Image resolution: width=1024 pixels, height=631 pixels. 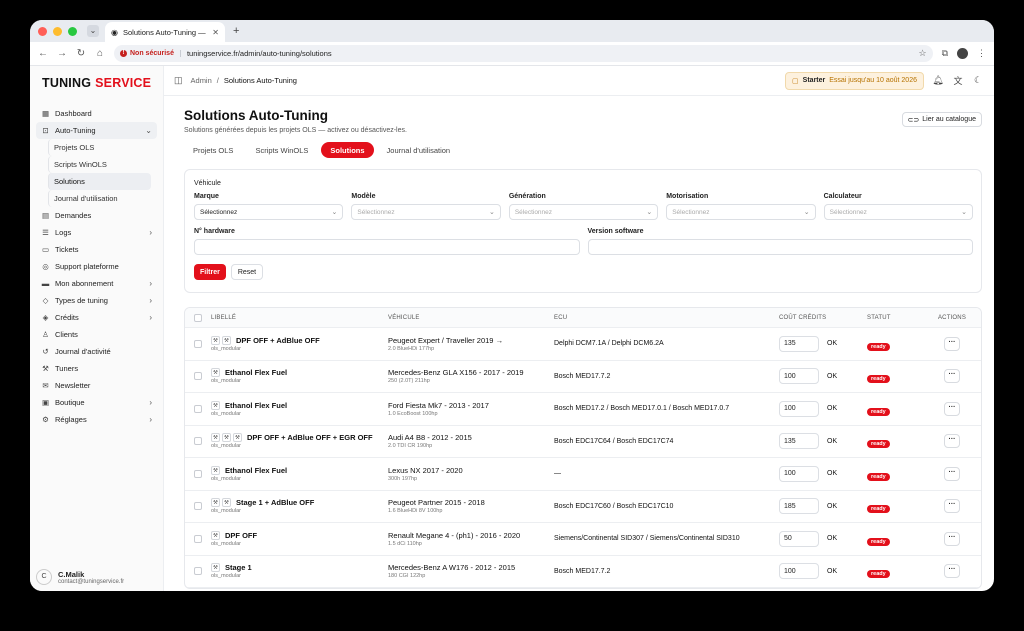 I want to click on sidebar-item-journal-activite: ↺ Journal d'activité, so click(x=96, y=351).